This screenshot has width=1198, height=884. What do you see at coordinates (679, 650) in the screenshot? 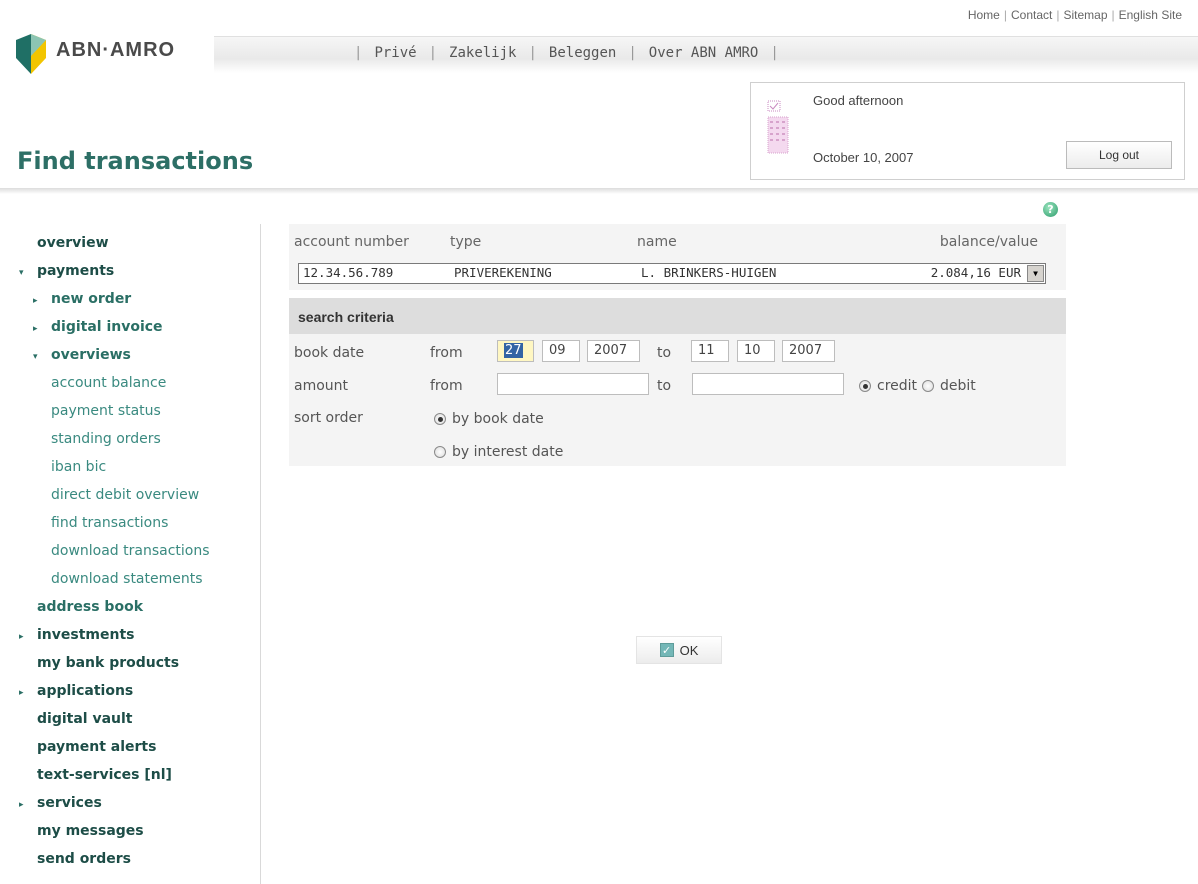
I see `ok-button: ✓ OK` at bounding box center [679, 650].